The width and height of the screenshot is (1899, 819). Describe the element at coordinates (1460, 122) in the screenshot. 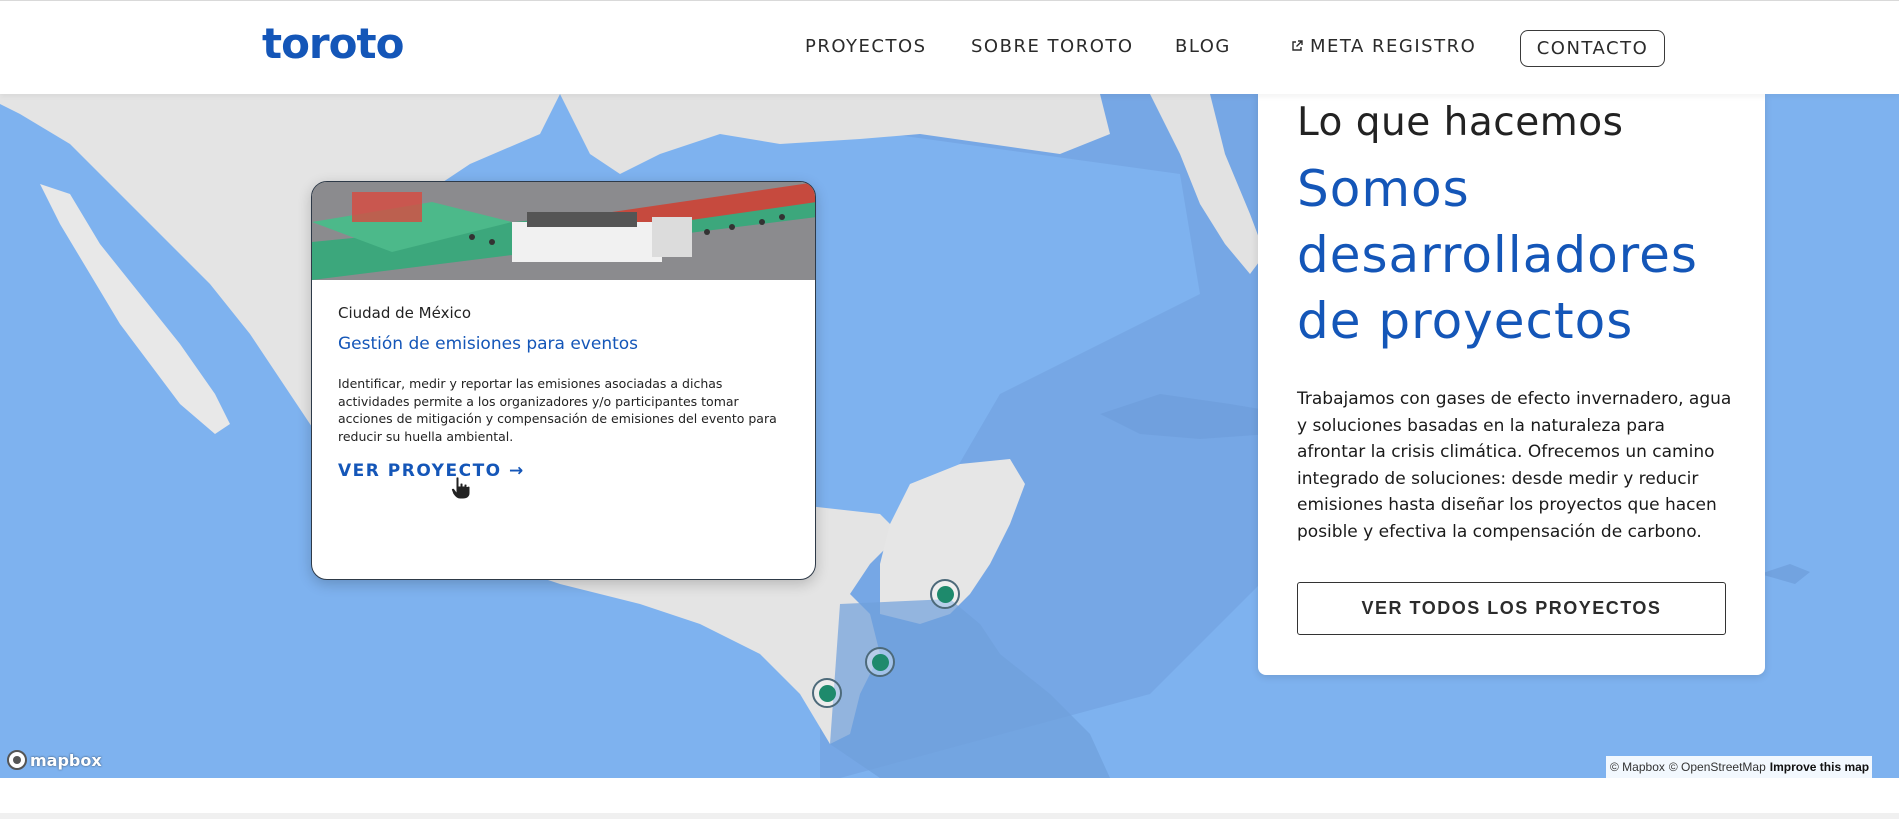

I see `section-kicker: Lo que hacemos` at that location.